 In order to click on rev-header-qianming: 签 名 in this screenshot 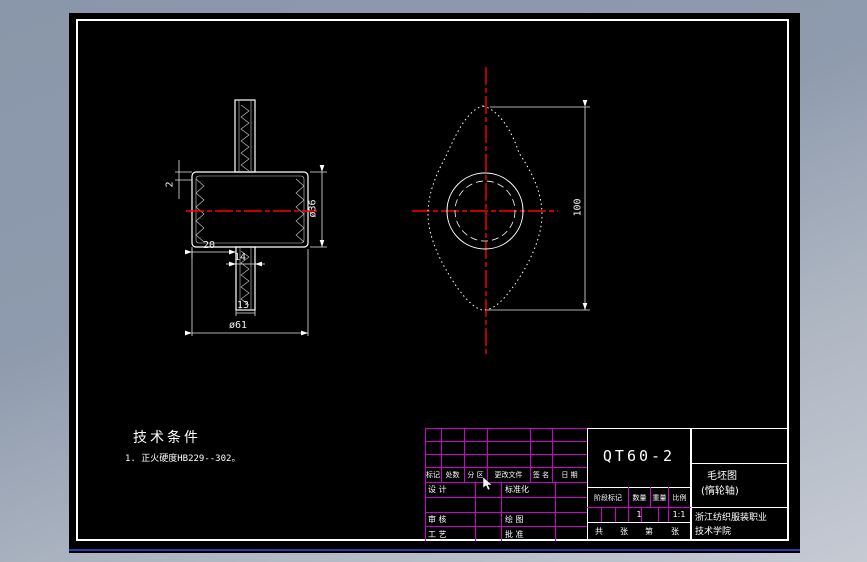, I will do `click(541, 475)`.